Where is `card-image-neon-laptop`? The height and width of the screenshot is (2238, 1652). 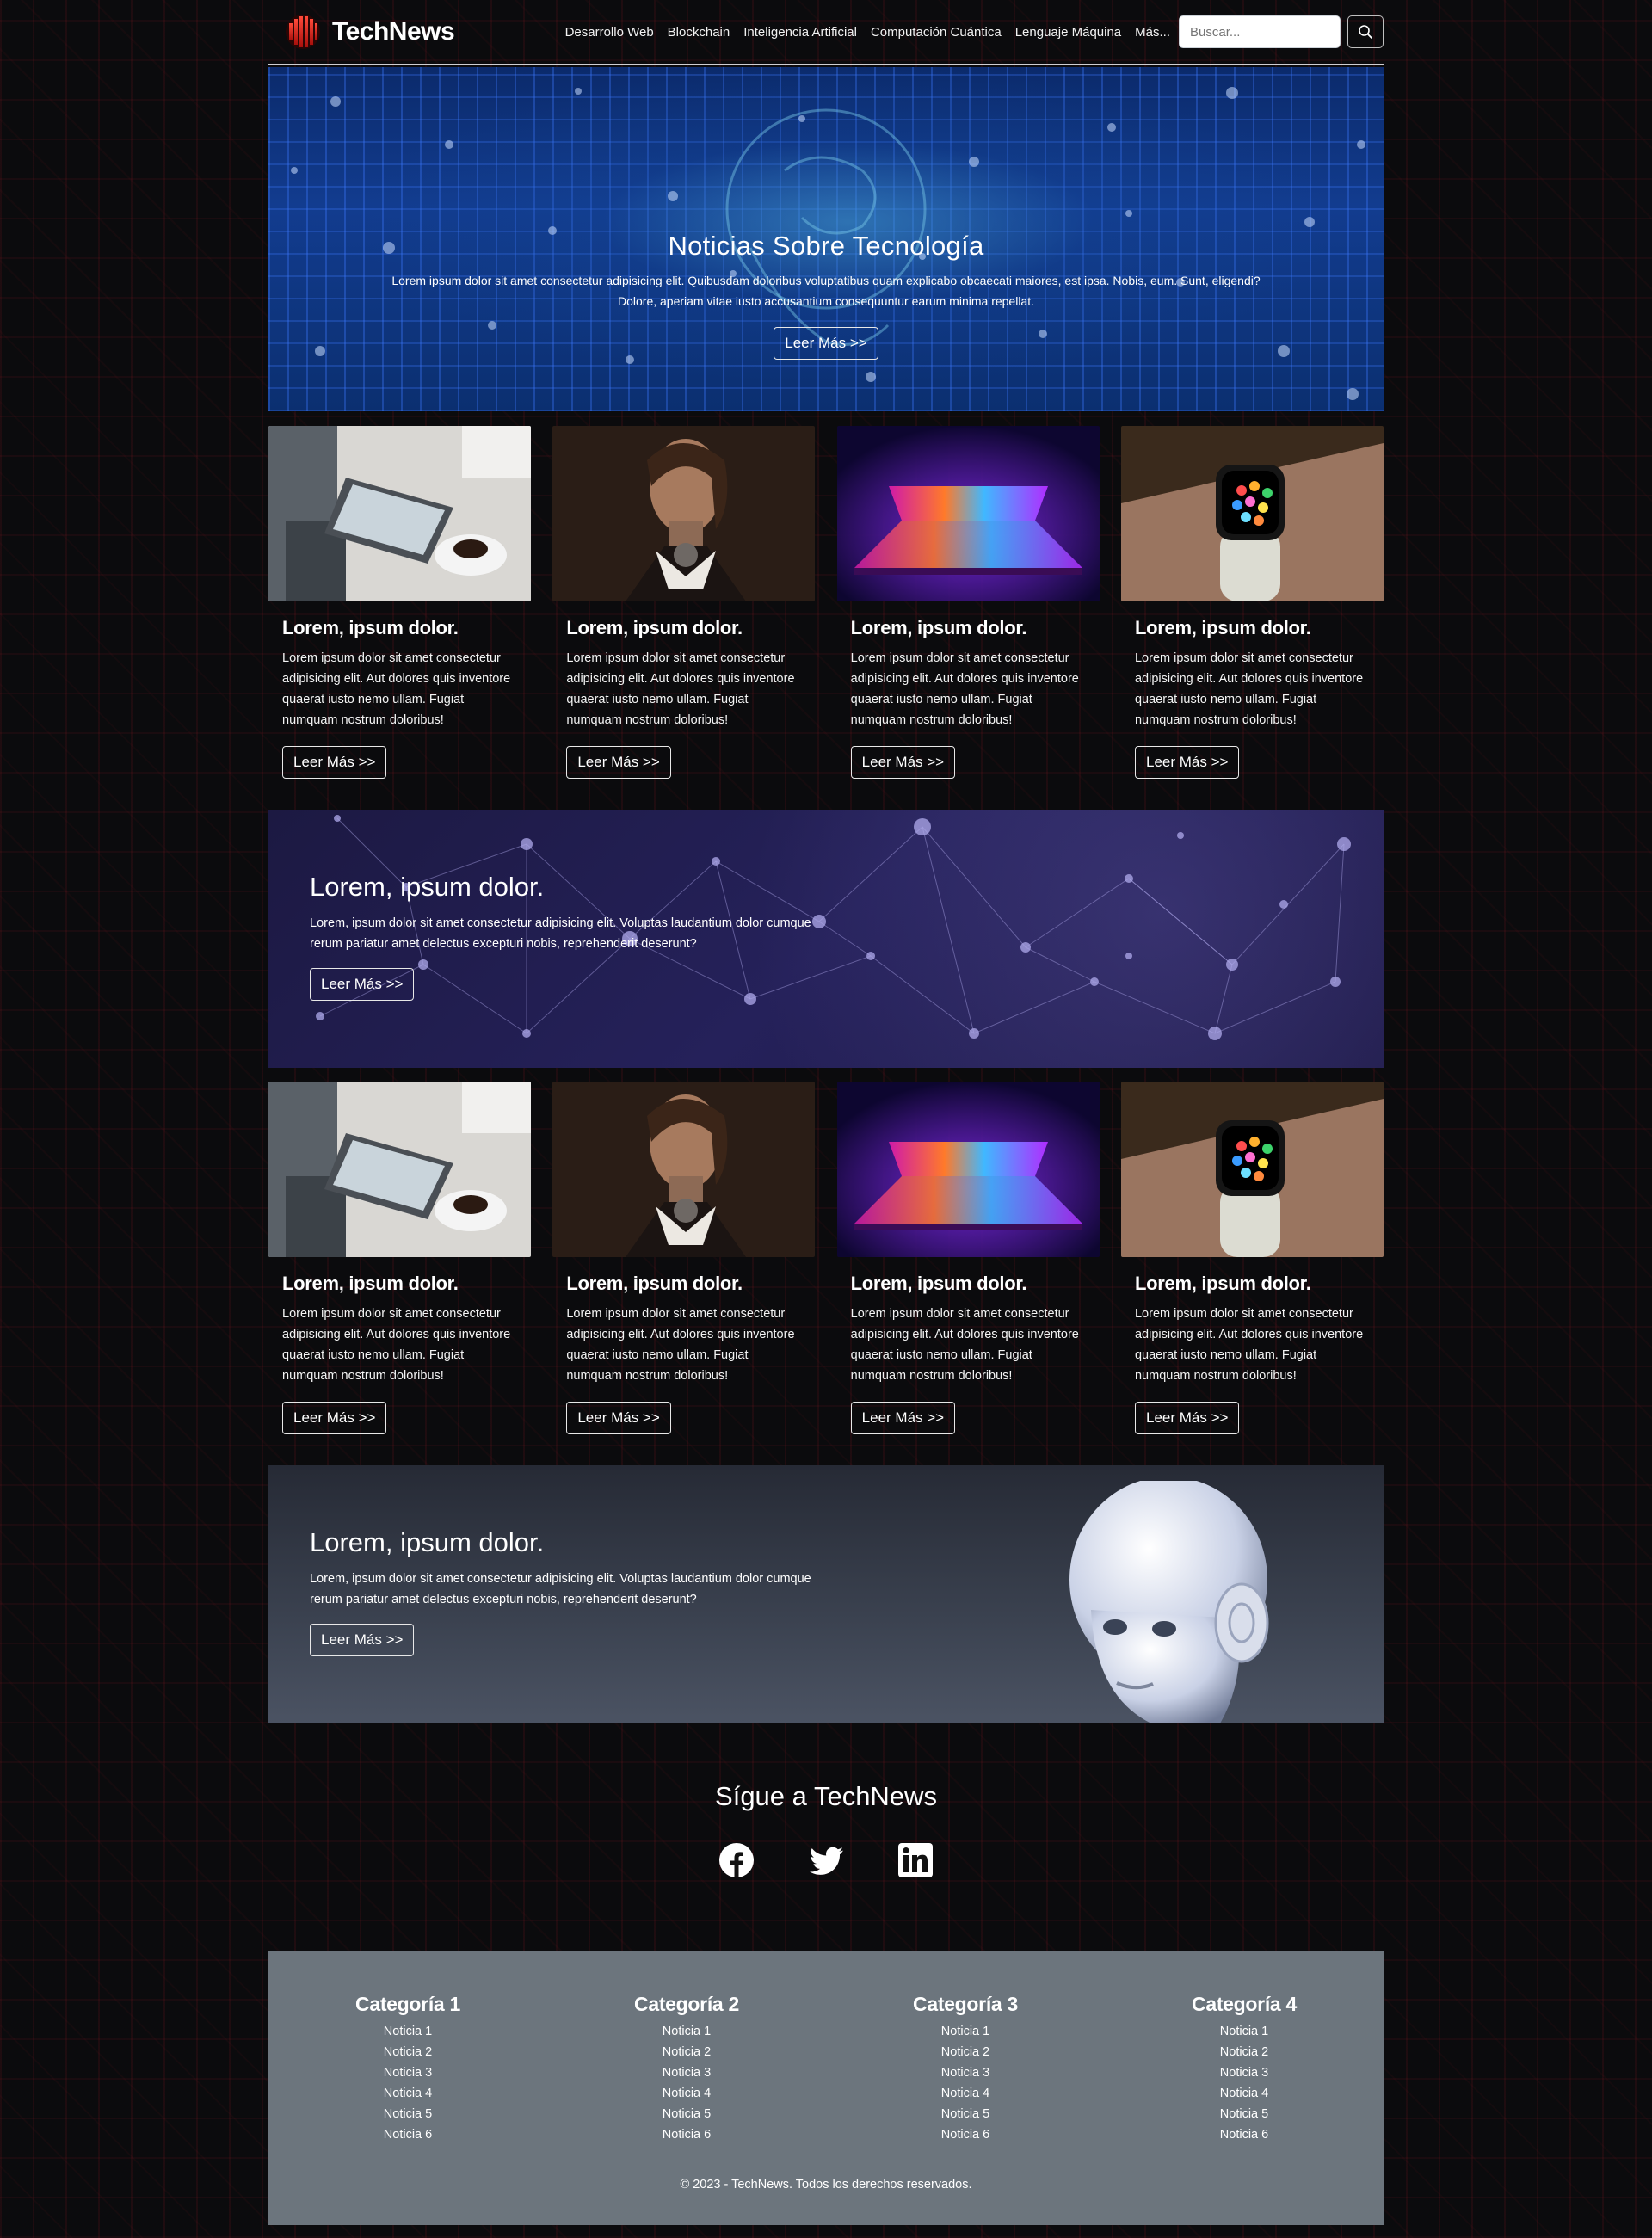
card-image-neon-laptop is located at coordinates (968, 513).